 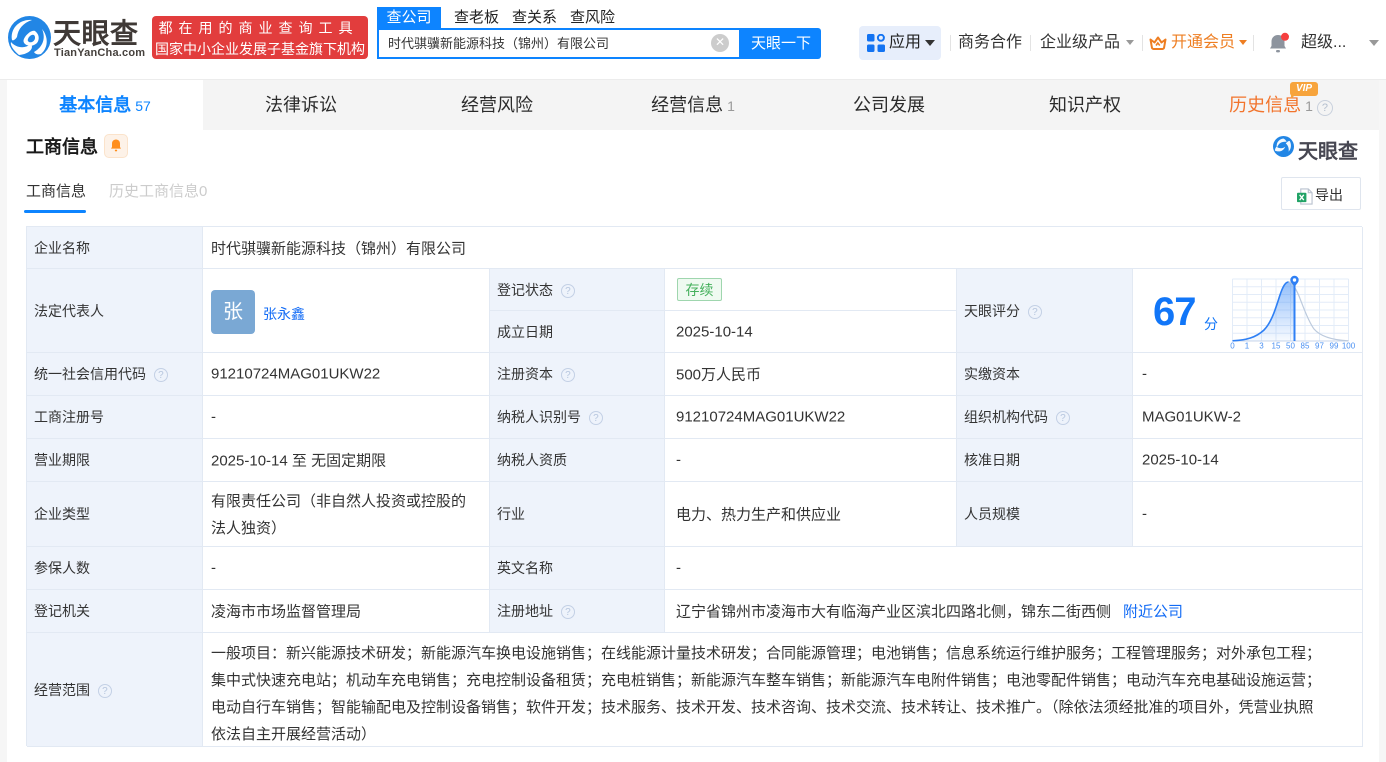 What do you see at coordinates (1232, 346) in the screenshot?
I see `svg-text: 0` at bounding box center [1232, 346].